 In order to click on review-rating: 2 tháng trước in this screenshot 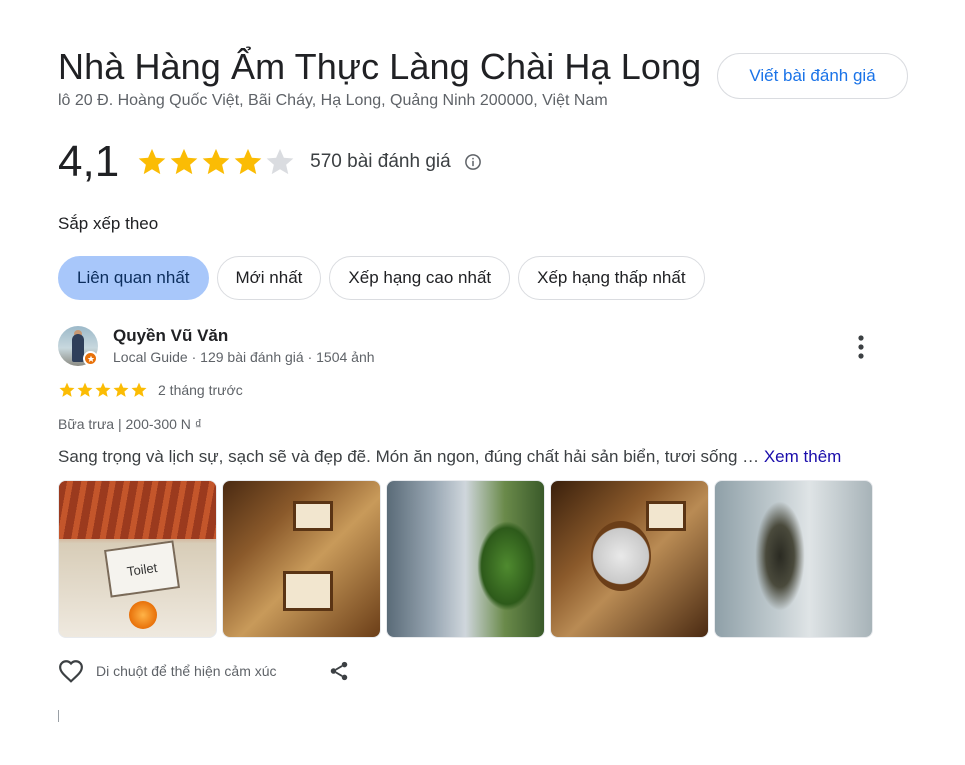, I will do `click(150, 390)`.